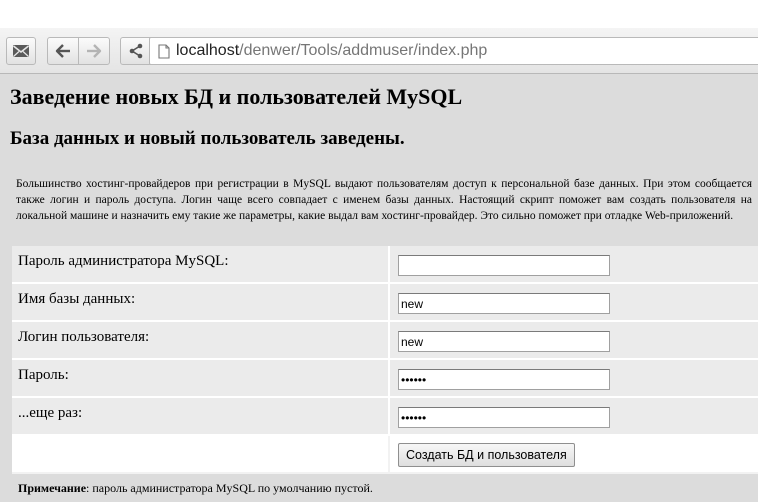  I want to click on password-repeat-label: ...еще раз:, so click(50, 413).